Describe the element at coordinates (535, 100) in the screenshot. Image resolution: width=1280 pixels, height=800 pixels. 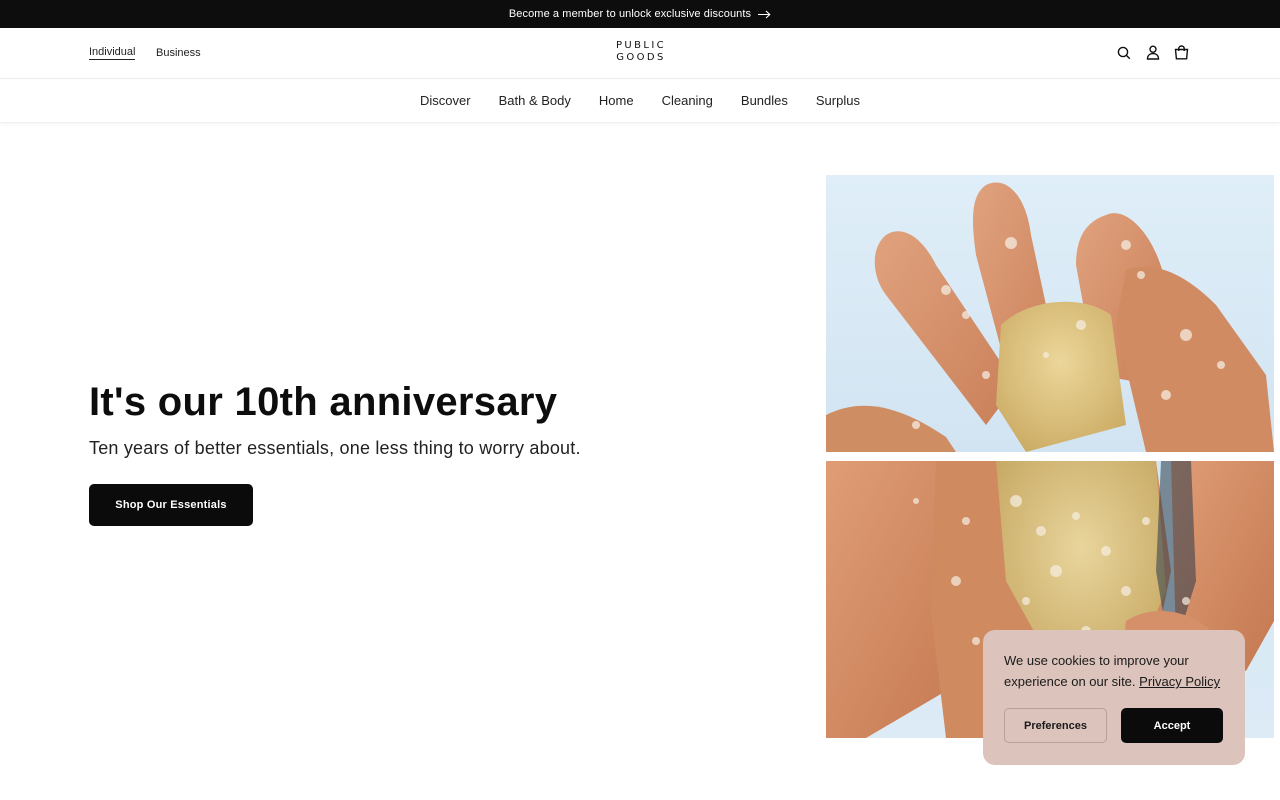
I see `nav-item-bath-body: Bath & Body` at that location.